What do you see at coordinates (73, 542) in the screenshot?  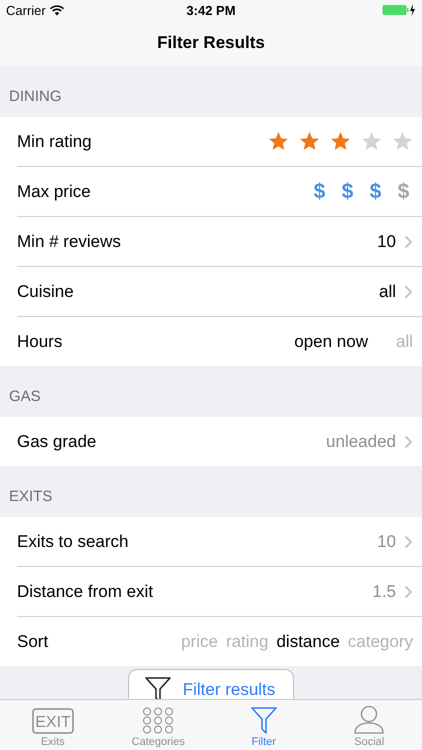 I see `row-label: Exits to search` at bounding box center [73, 542].